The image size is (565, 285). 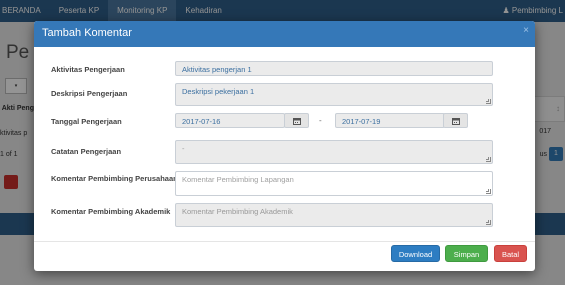 What do you see at coordinates (334, 215) in the screenshot?
I see `komentar-akademik-field: Komentar Pembimbing Akademik` at bounding box center [334, 215].